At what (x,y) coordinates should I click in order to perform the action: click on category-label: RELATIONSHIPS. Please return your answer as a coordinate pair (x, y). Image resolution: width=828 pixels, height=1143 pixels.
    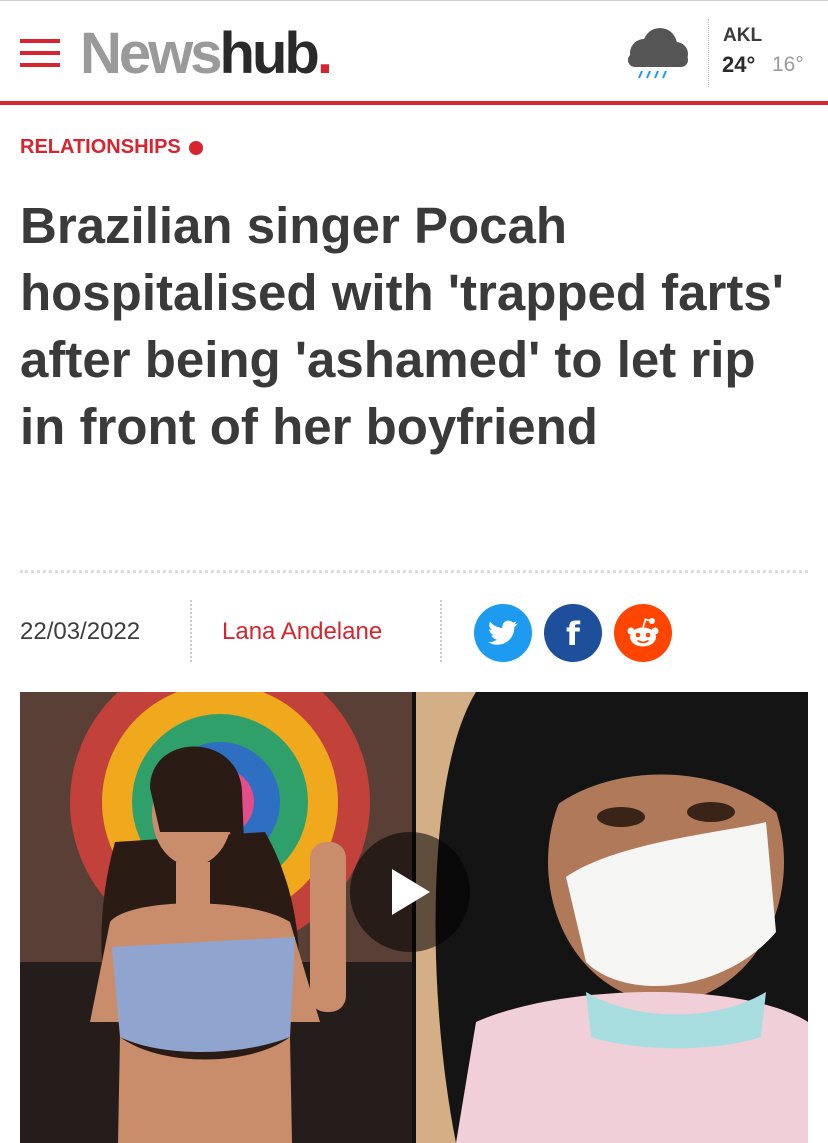
    Looking at the image, I should click on (111, 147).